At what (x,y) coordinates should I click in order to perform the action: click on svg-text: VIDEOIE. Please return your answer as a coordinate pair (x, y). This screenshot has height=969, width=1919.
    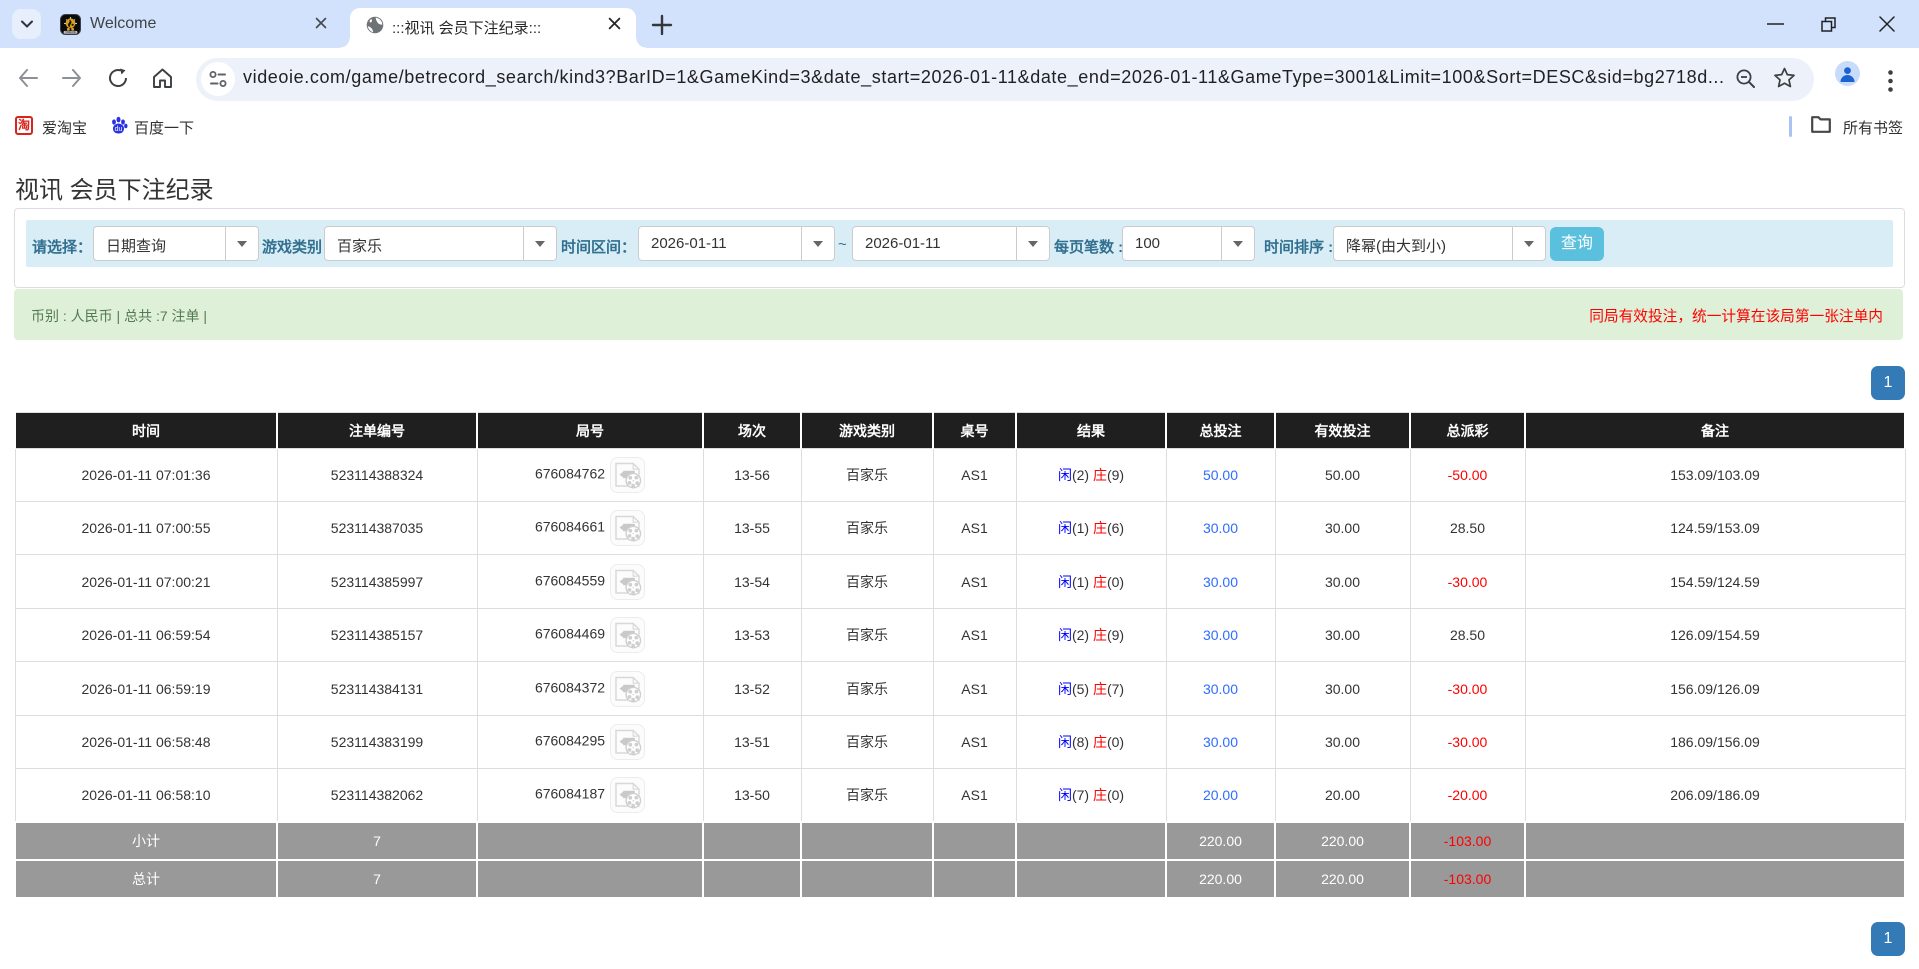
    Looking at the image, I should click on (70, 32).